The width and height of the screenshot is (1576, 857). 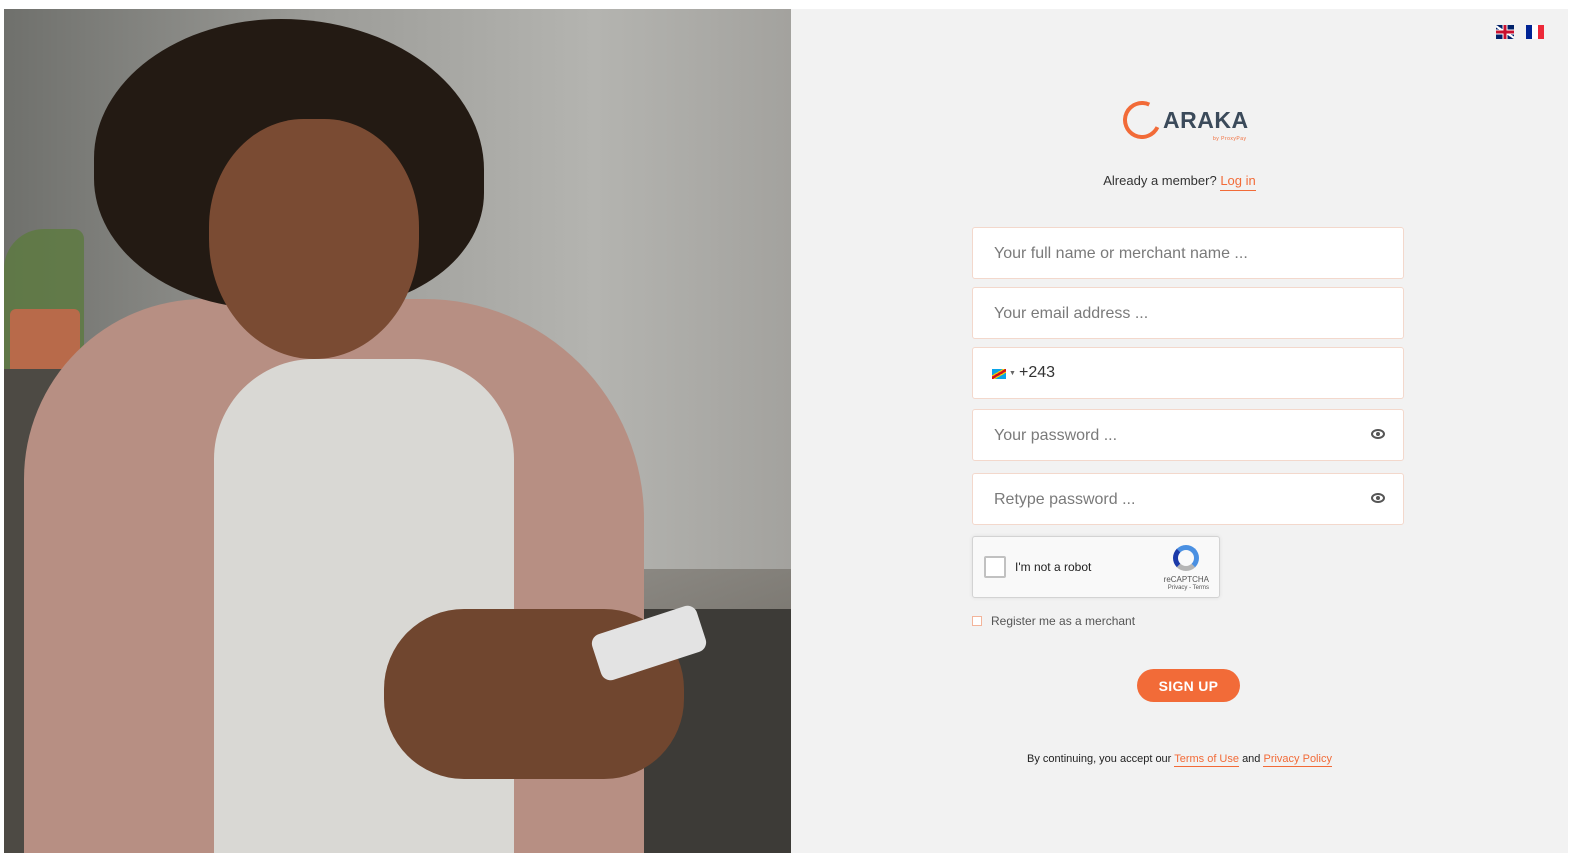 I want to click on recaptcha-label: I'm not a robot, so click(x=1053, y=567).